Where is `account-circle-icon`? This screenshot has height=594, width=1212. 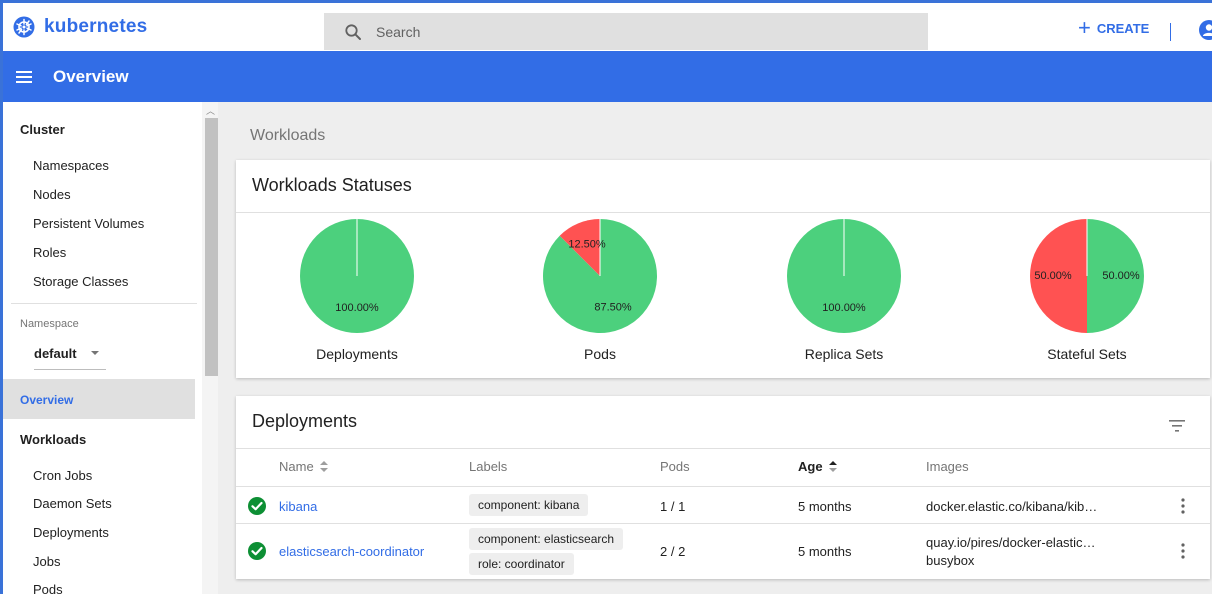
account-circle-icon is located at coordinates (1205, 30).